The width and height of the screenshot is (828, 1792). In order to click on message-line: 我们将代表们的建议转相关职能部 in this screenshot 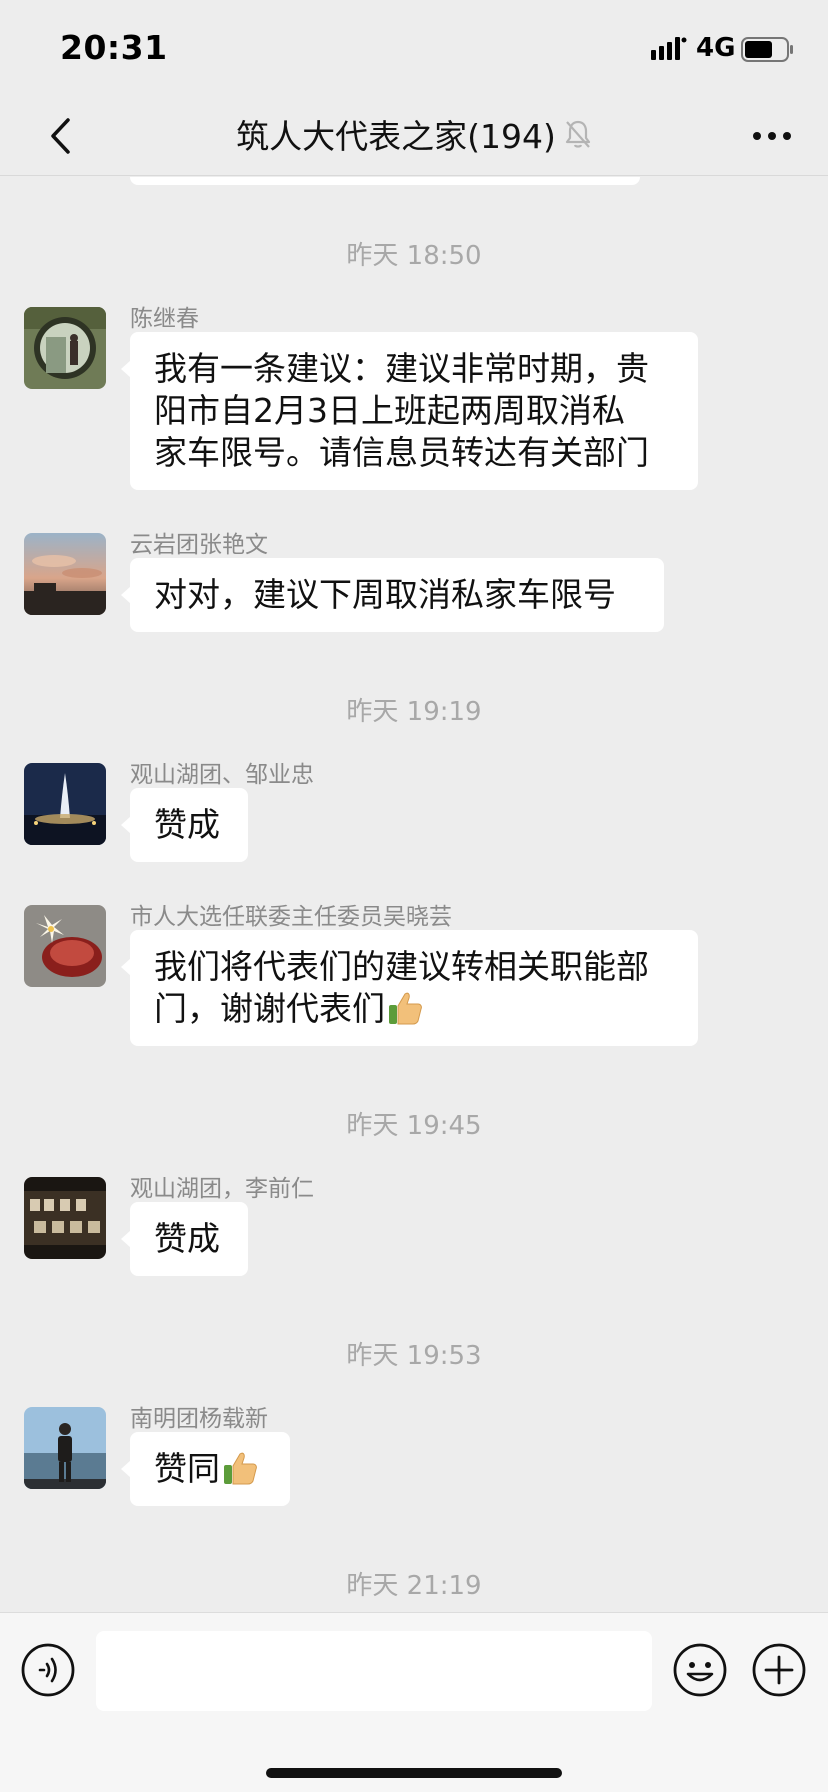, I will do `click(401, 966)`.